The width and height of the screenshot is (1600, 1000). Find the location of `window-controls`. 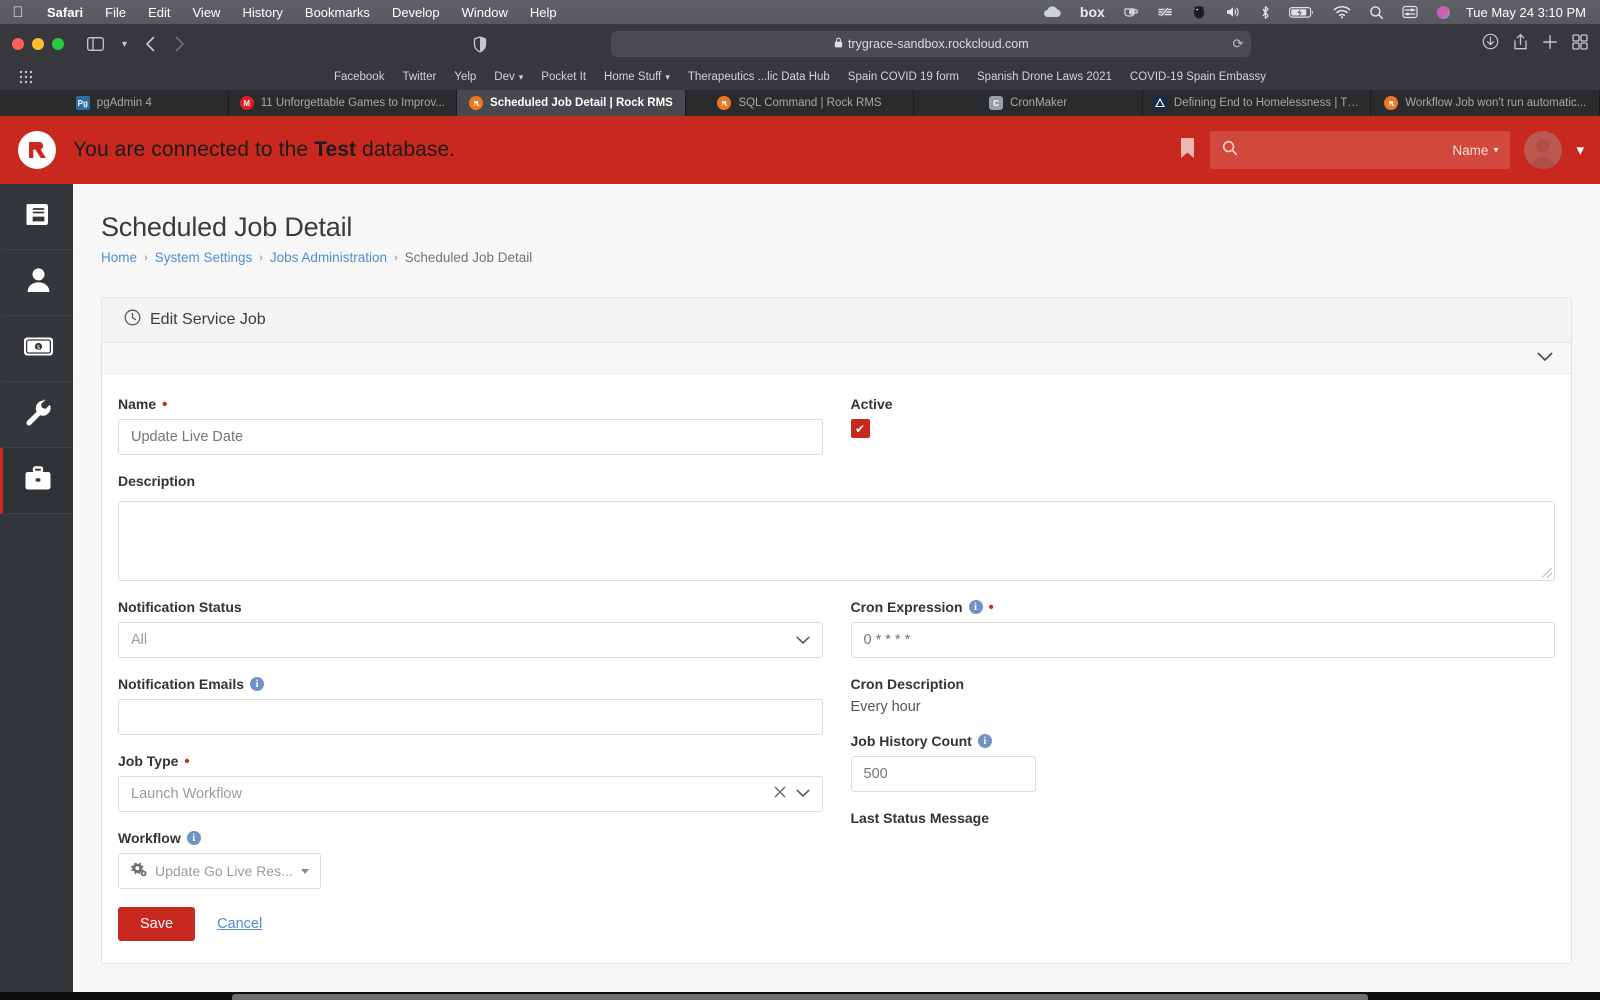

window-controls is located at coordinates (38, 44).